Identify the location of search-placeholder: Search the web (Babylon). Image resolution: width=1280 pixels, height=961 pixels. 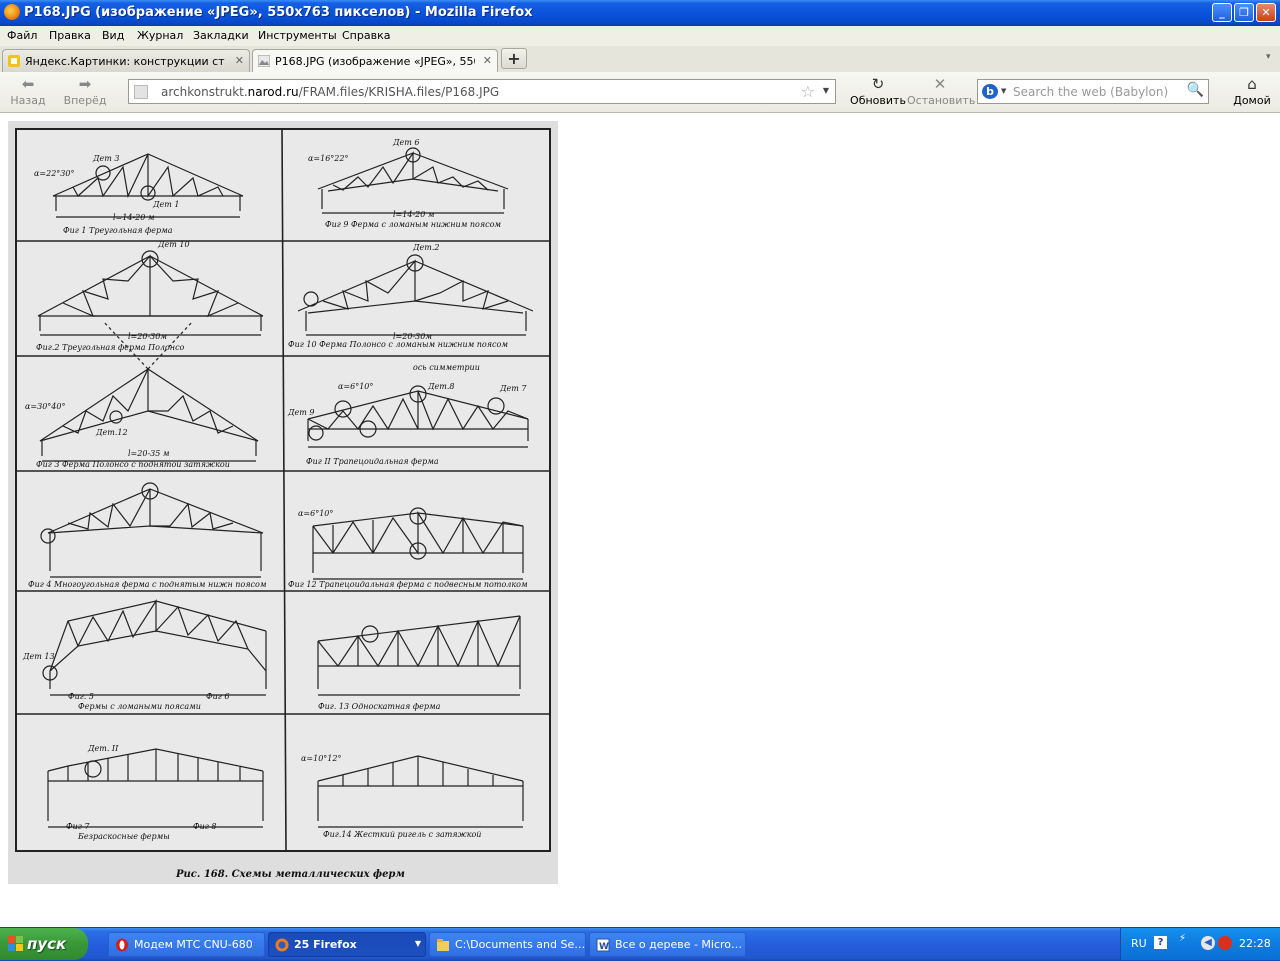
(1091, 92).